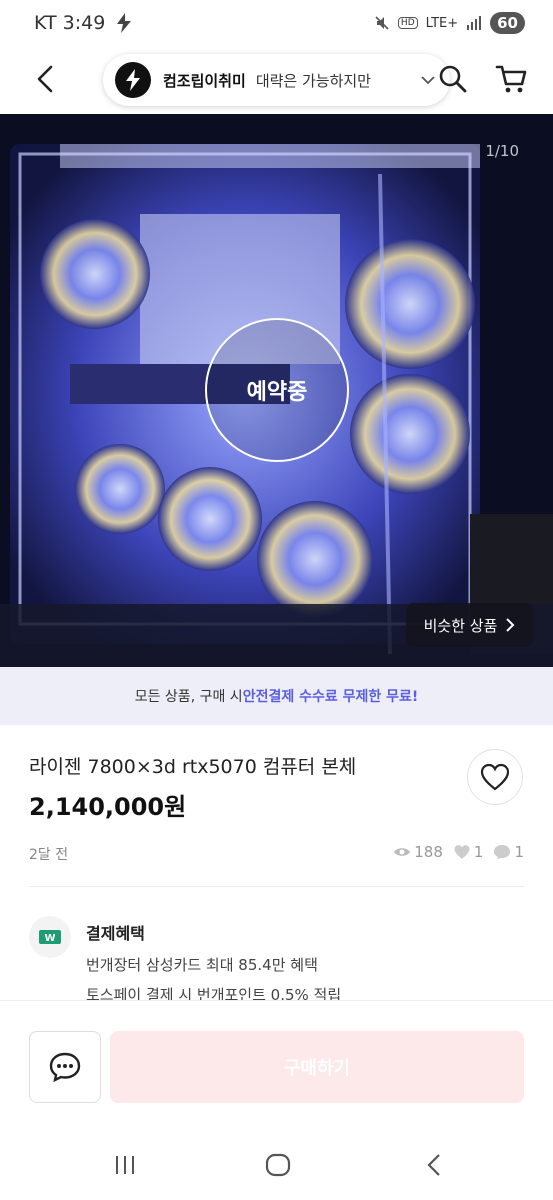 Image resolution: width=553 pixels, height=1200 pixels. I want to click on section-divider, so click(276, 886).